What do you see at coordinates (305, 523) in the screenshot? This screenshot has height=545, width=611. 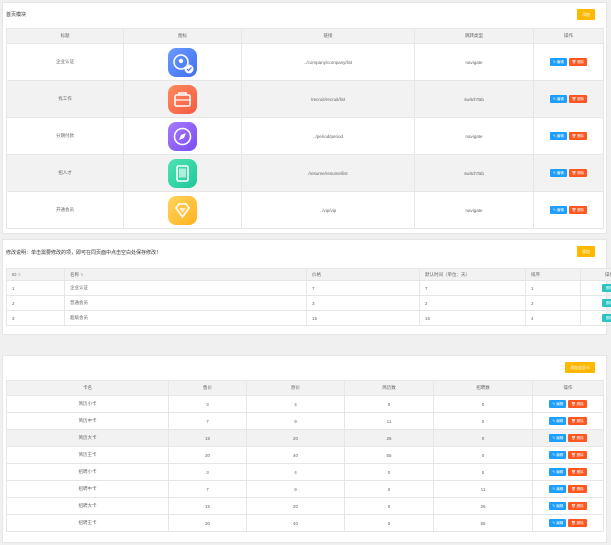 I see `table-row: 招聘王卡 30 40 0 55 ✎ 编辑 🗑 删除` at bounding box center [305, 523].